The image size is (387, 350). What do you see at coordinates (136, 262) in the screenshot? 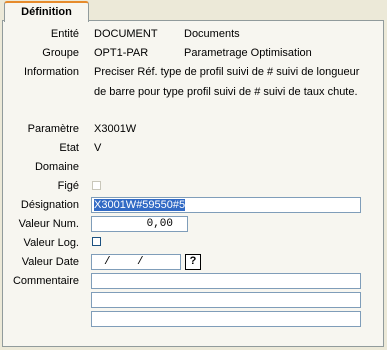
I see `valeur-date-input: / /` at bounding box center [136, 262].